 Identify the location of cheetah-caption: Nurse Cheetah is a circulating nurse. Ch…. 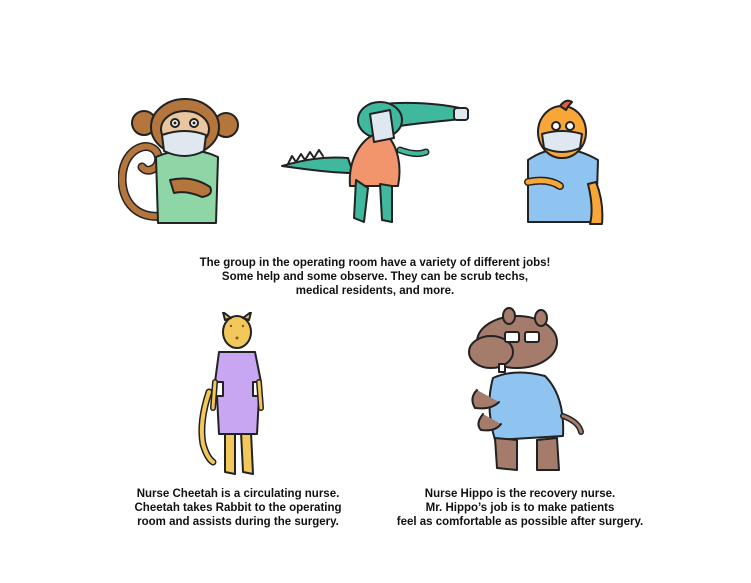
(238, 508).